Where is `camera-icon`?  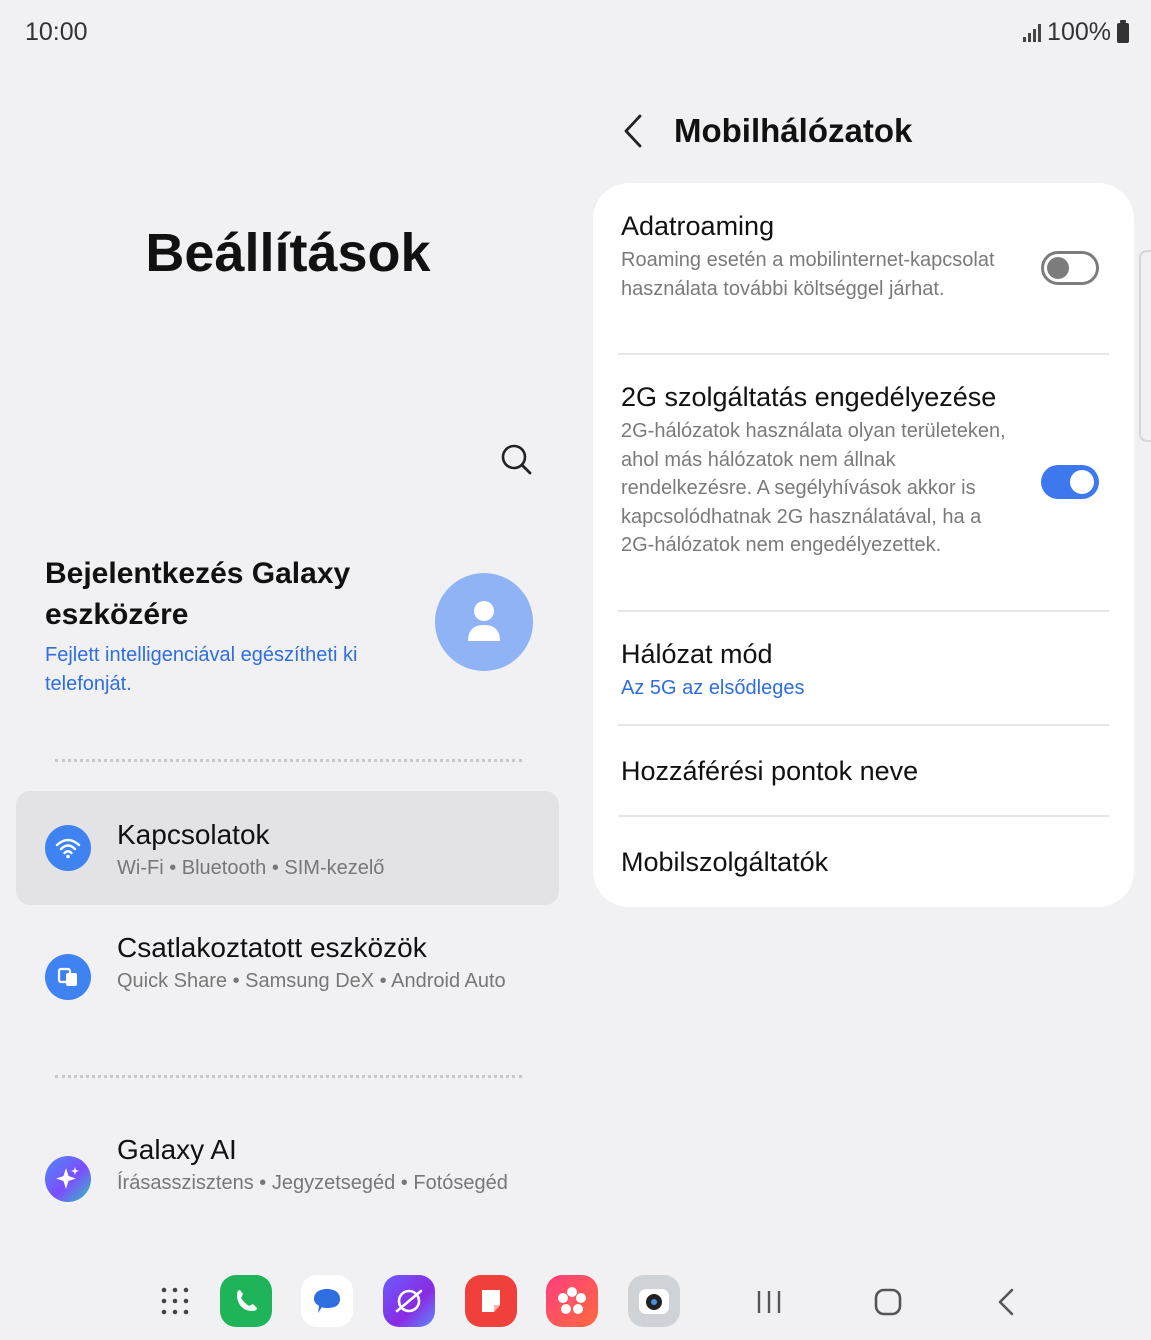
camera-icon is located at coordinates (654, 1301).